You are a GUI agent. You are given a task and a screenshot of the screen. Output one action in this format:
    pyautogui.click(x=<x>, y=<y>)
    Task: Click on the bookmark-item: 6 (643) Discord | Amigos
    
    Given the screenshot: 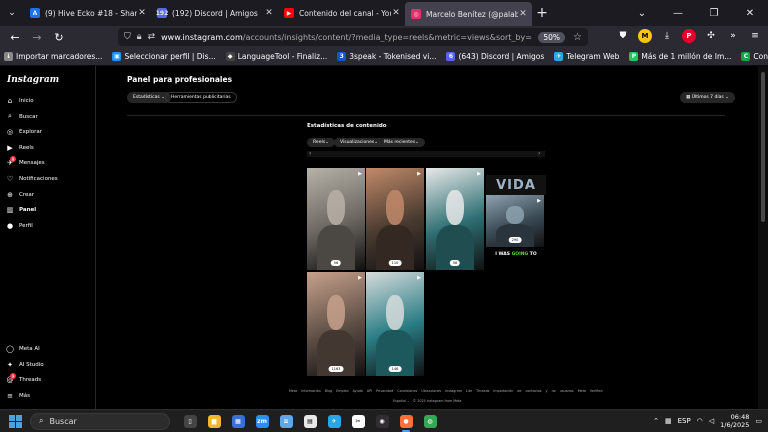 What is the action you would take?
    pyautogui.click(x=495, y=56)
    